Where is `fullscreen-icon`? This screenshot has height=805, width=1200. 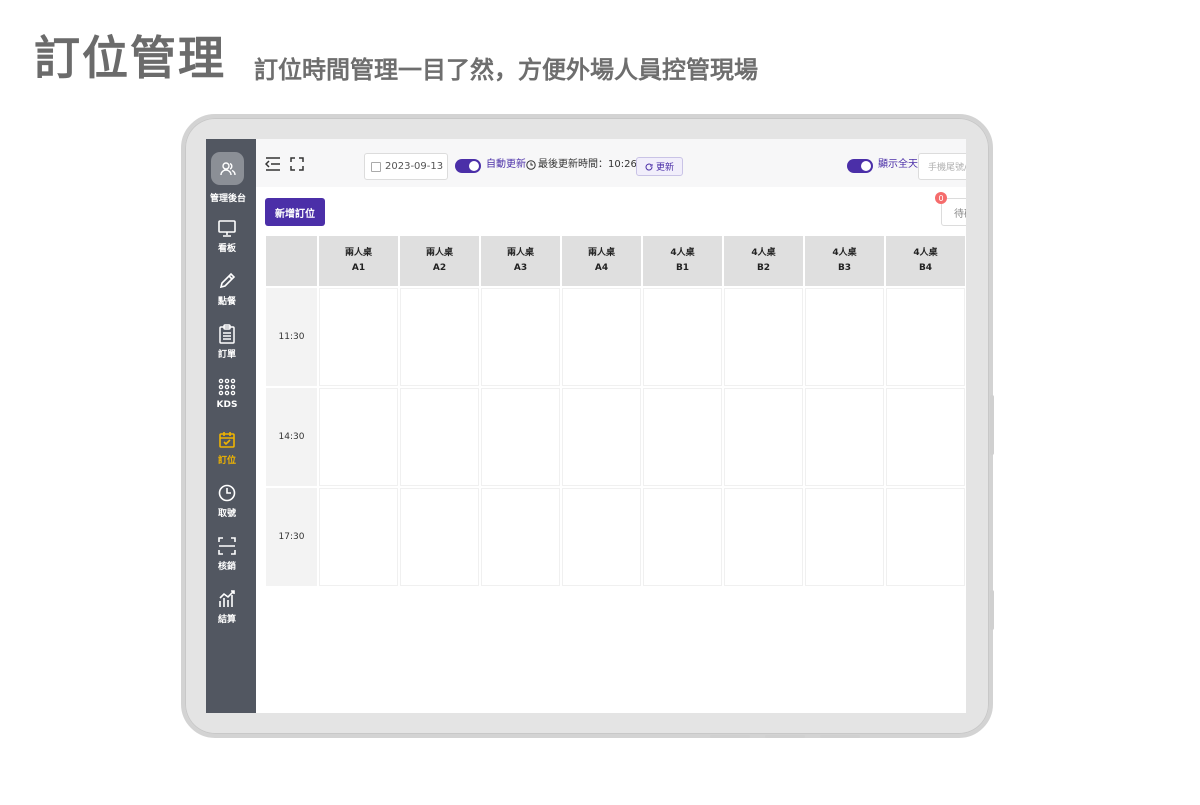 fullscreen-icon is located at coordinates (297, 164).